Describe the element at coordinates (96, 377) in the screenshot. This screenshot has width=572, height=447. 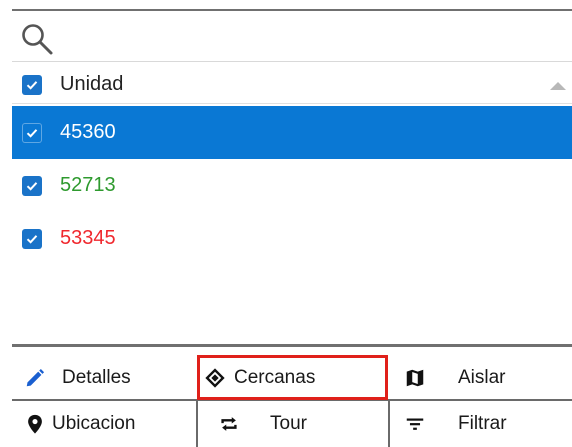
I see `detalles-label: Detalles` at that location.